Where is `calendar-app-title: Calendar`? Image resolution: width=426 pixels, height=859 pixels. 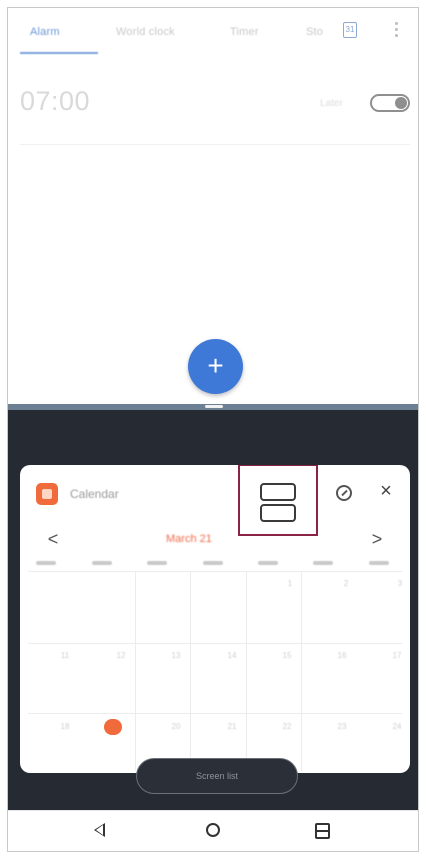 calendar-app-title: Calendar is located at coordinates (94, 494).